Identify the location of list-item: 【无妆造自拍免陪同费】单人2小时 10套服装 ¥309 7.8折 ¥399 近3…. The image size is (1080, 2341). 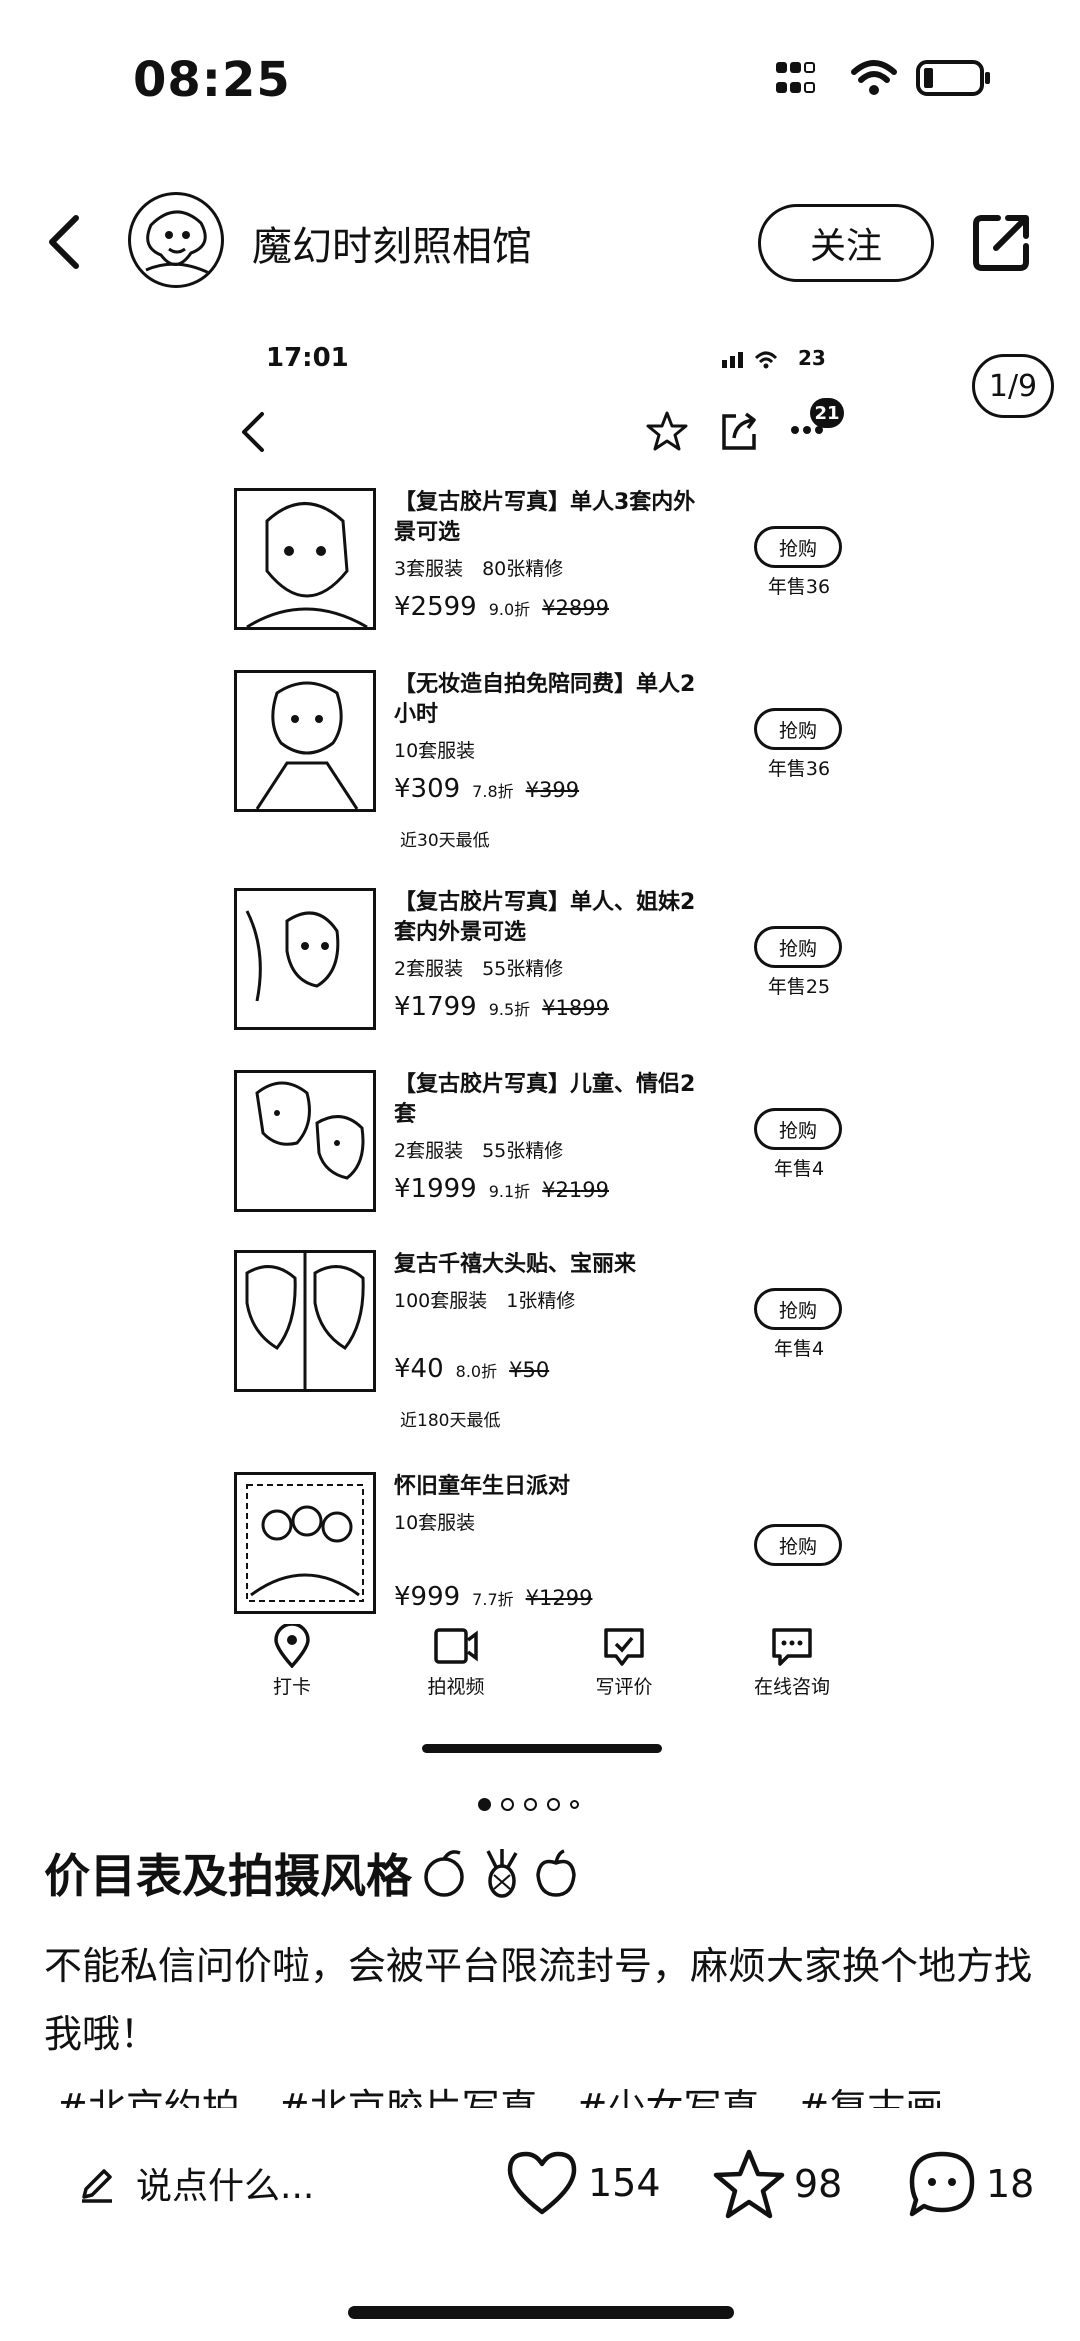
(549, 760).